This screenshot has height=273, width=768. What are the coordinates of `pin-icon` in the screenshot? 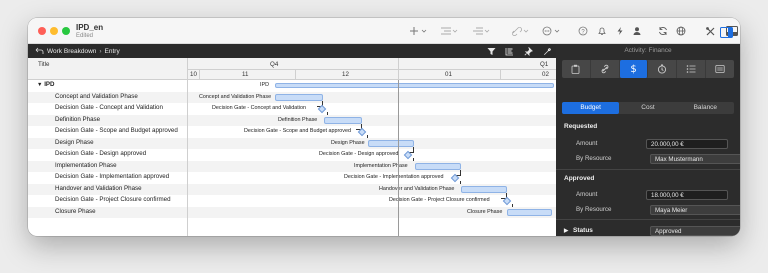 It's located at (528, 51).